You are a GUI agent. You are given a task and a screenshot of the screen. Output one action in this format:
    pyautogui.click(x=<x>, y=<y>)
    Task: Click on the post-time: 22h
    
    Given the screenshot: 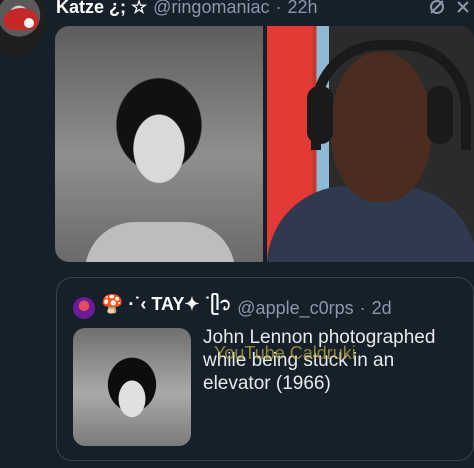 What is the action you would take?
    pyautogui.click(x=302, y=9)
    